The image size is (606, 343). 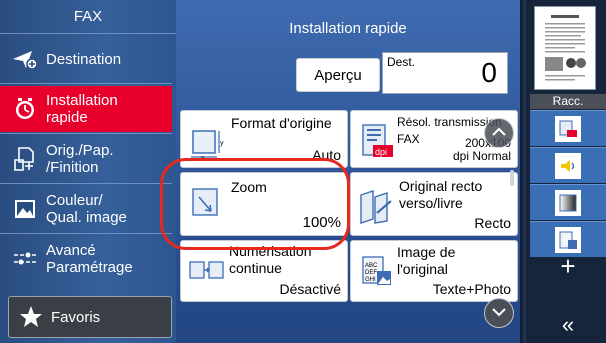 I want to click on fax-resolution-icon, so click(x=568, y=128).